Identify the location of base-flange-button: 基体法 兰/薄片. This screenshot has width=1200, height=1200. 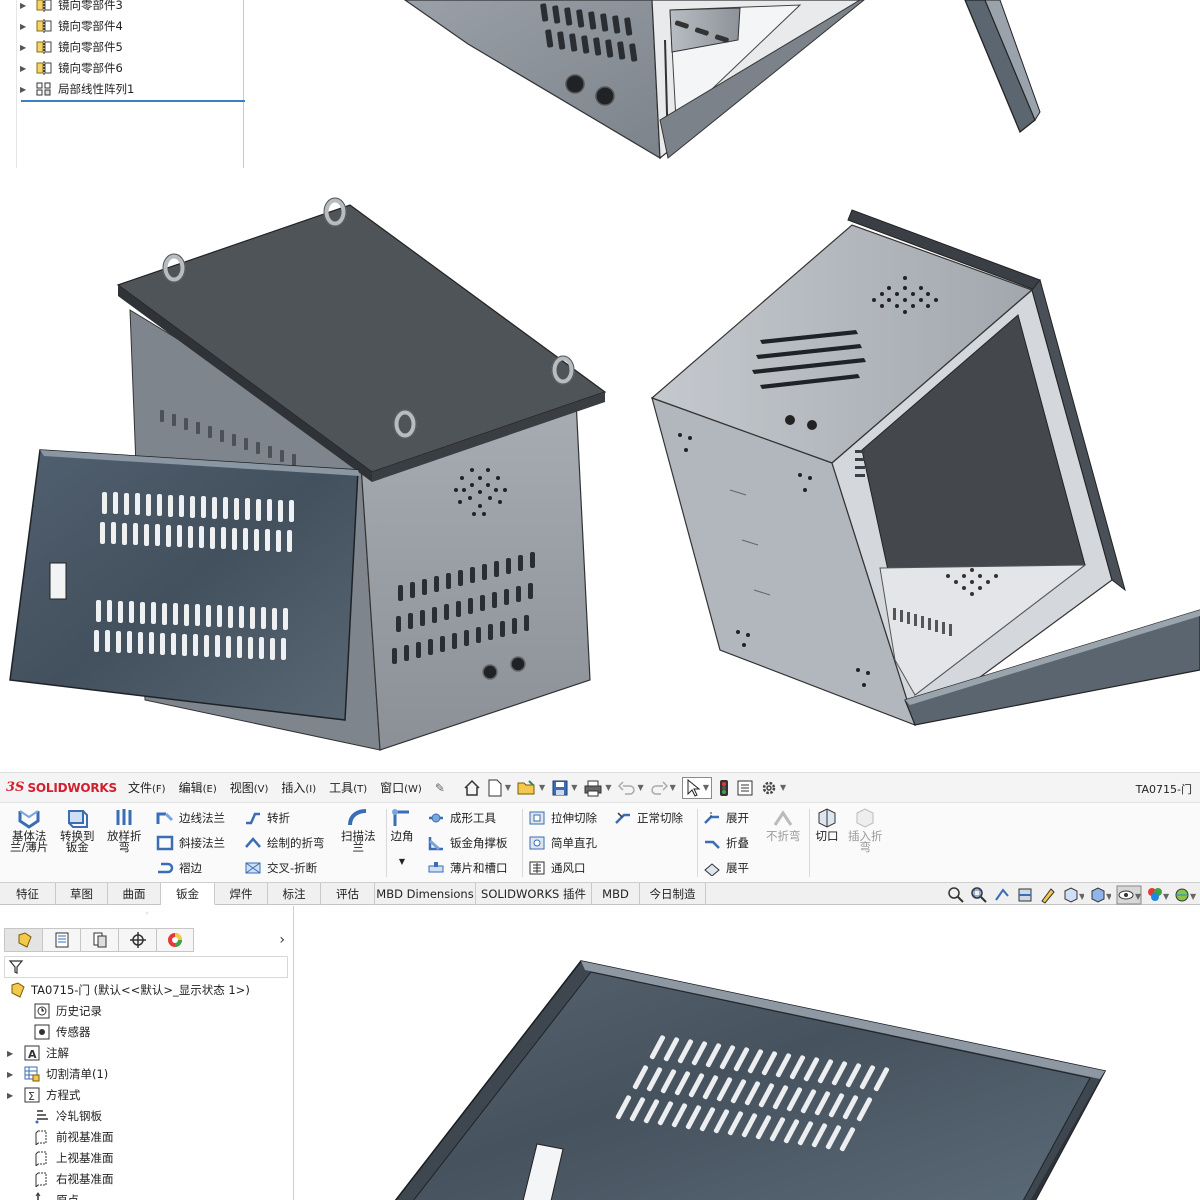
(29, 830).